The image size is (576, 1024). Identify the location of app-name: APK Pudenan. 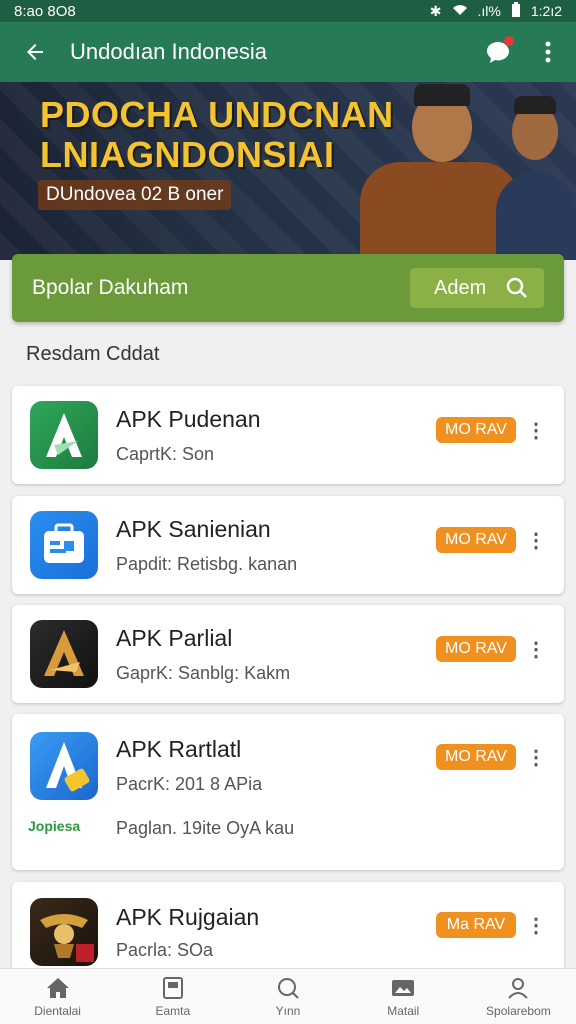
(188, 419).